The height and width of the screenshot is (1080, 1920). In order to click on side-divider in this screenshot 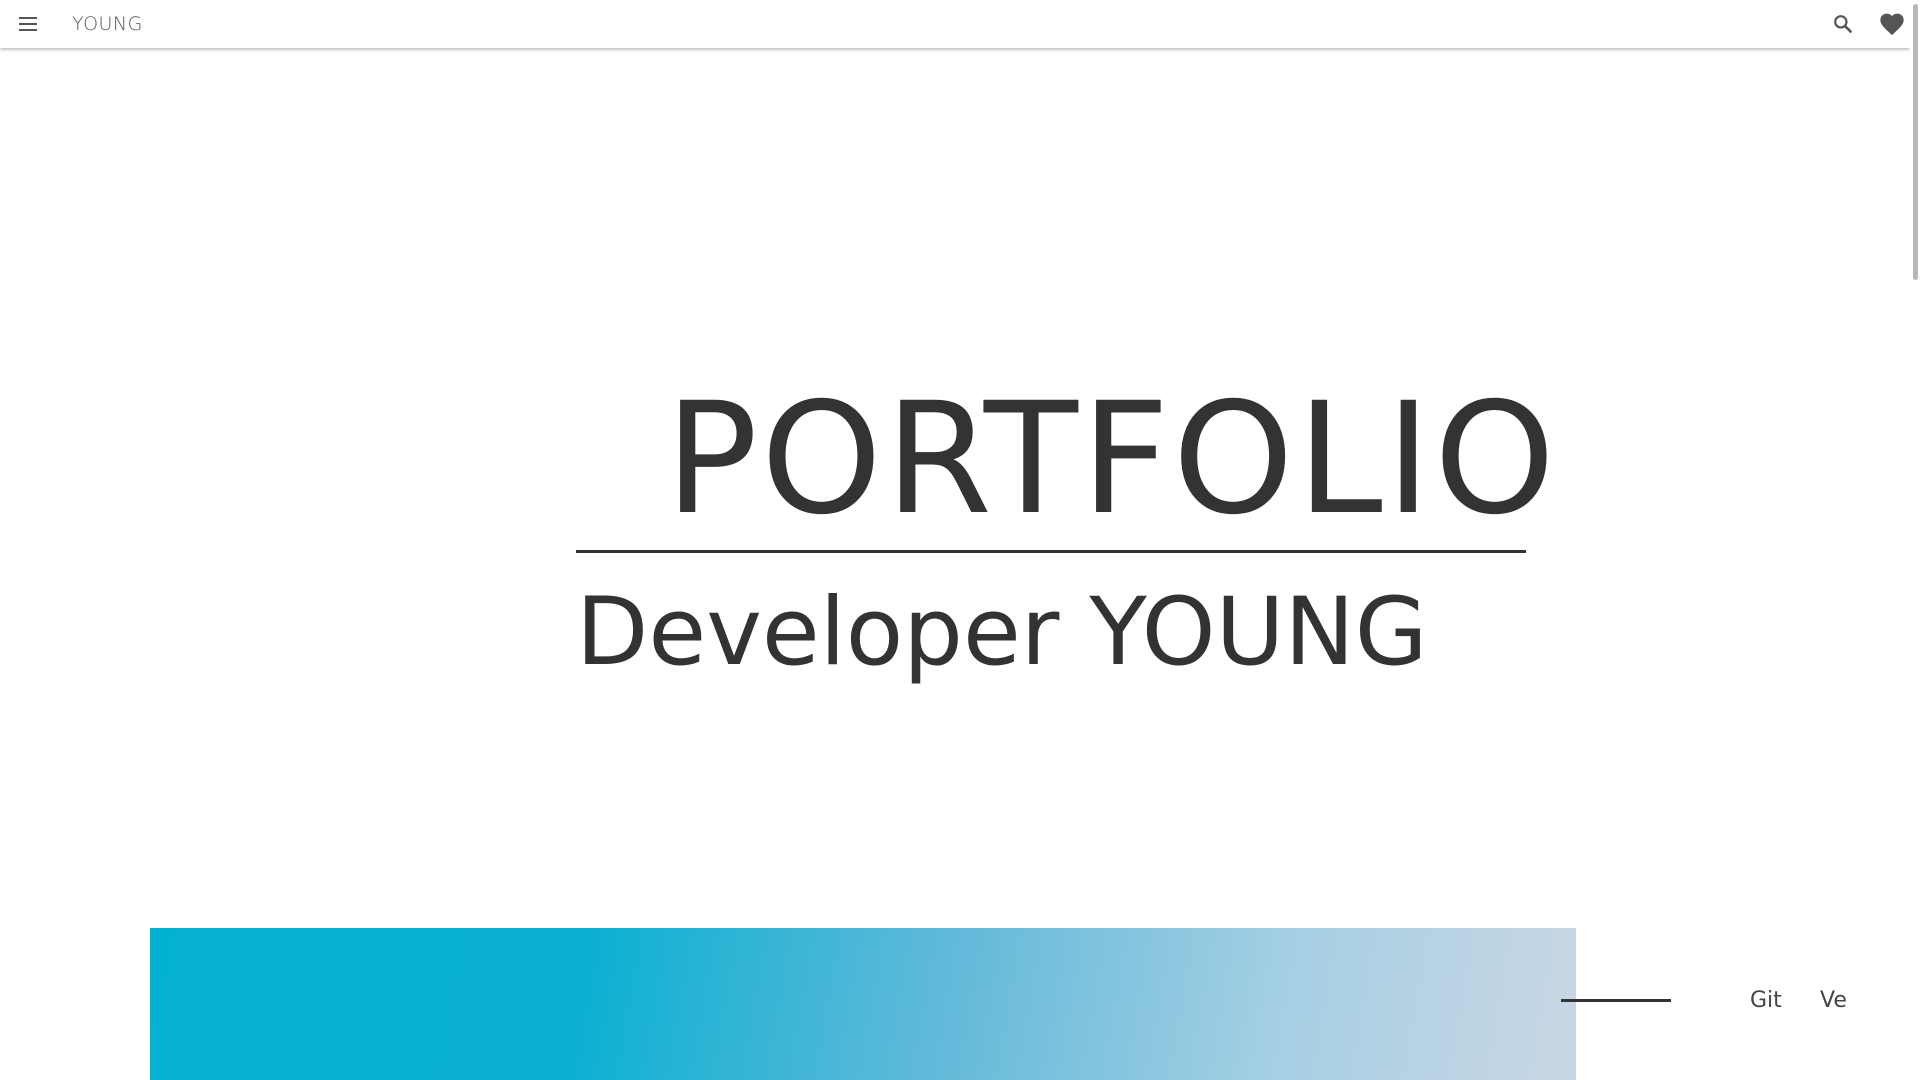, I will do `click(1616, 1000)`.